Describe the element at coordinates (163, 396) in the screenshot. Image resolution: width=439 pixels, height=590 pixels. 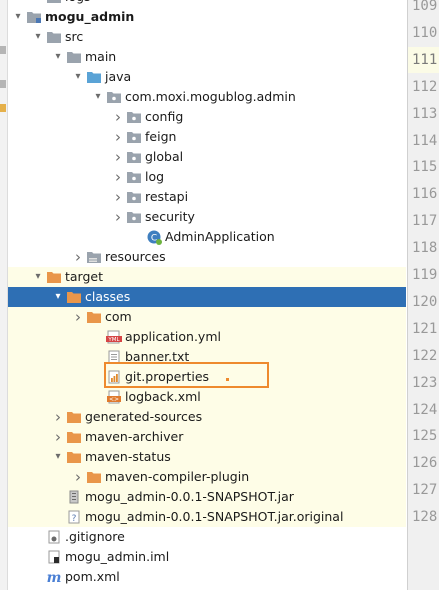
I see `tree-item-label: logback.xml` at that location.